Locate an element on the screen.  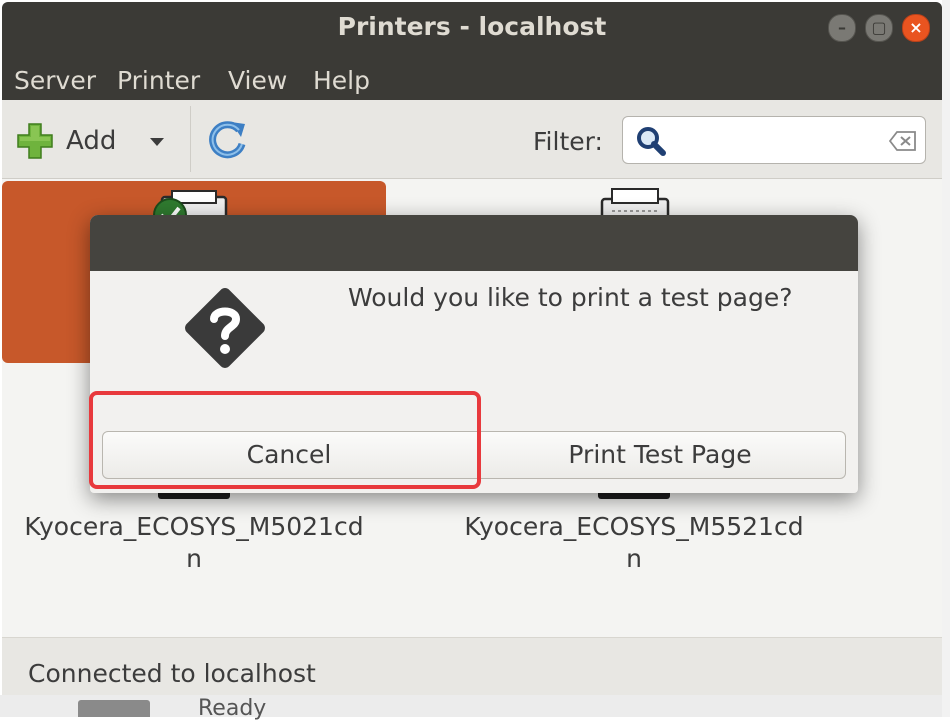
question-icon is located at coordinates (225, 328).